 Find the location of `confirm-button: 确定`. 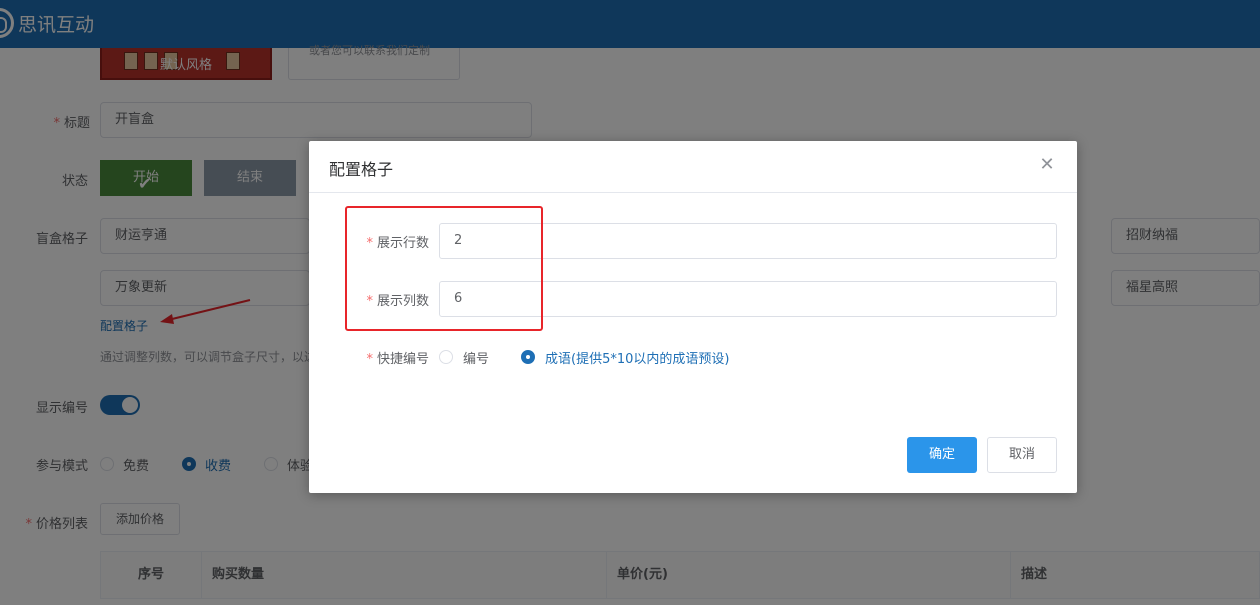

confirm-button: 确定 is located at coordinates (942, 455).